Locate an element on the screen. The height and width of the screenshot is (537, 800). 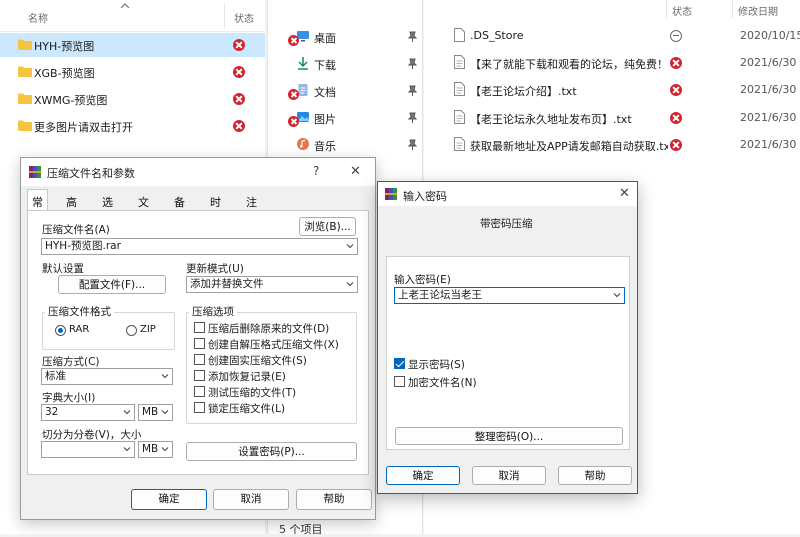
folder-row-more: 更多图片请双击打开 is located at coordinates (132, 126).